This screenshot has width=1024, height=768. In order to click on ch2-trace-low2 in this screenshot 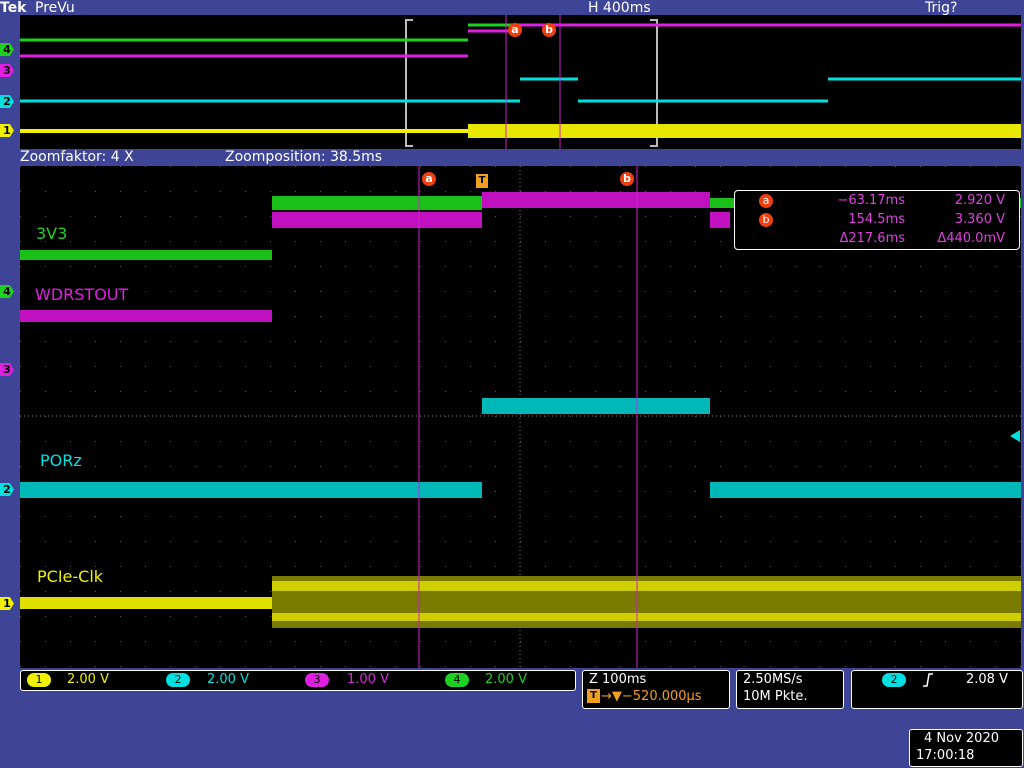, I will do `click(865, 490)`.